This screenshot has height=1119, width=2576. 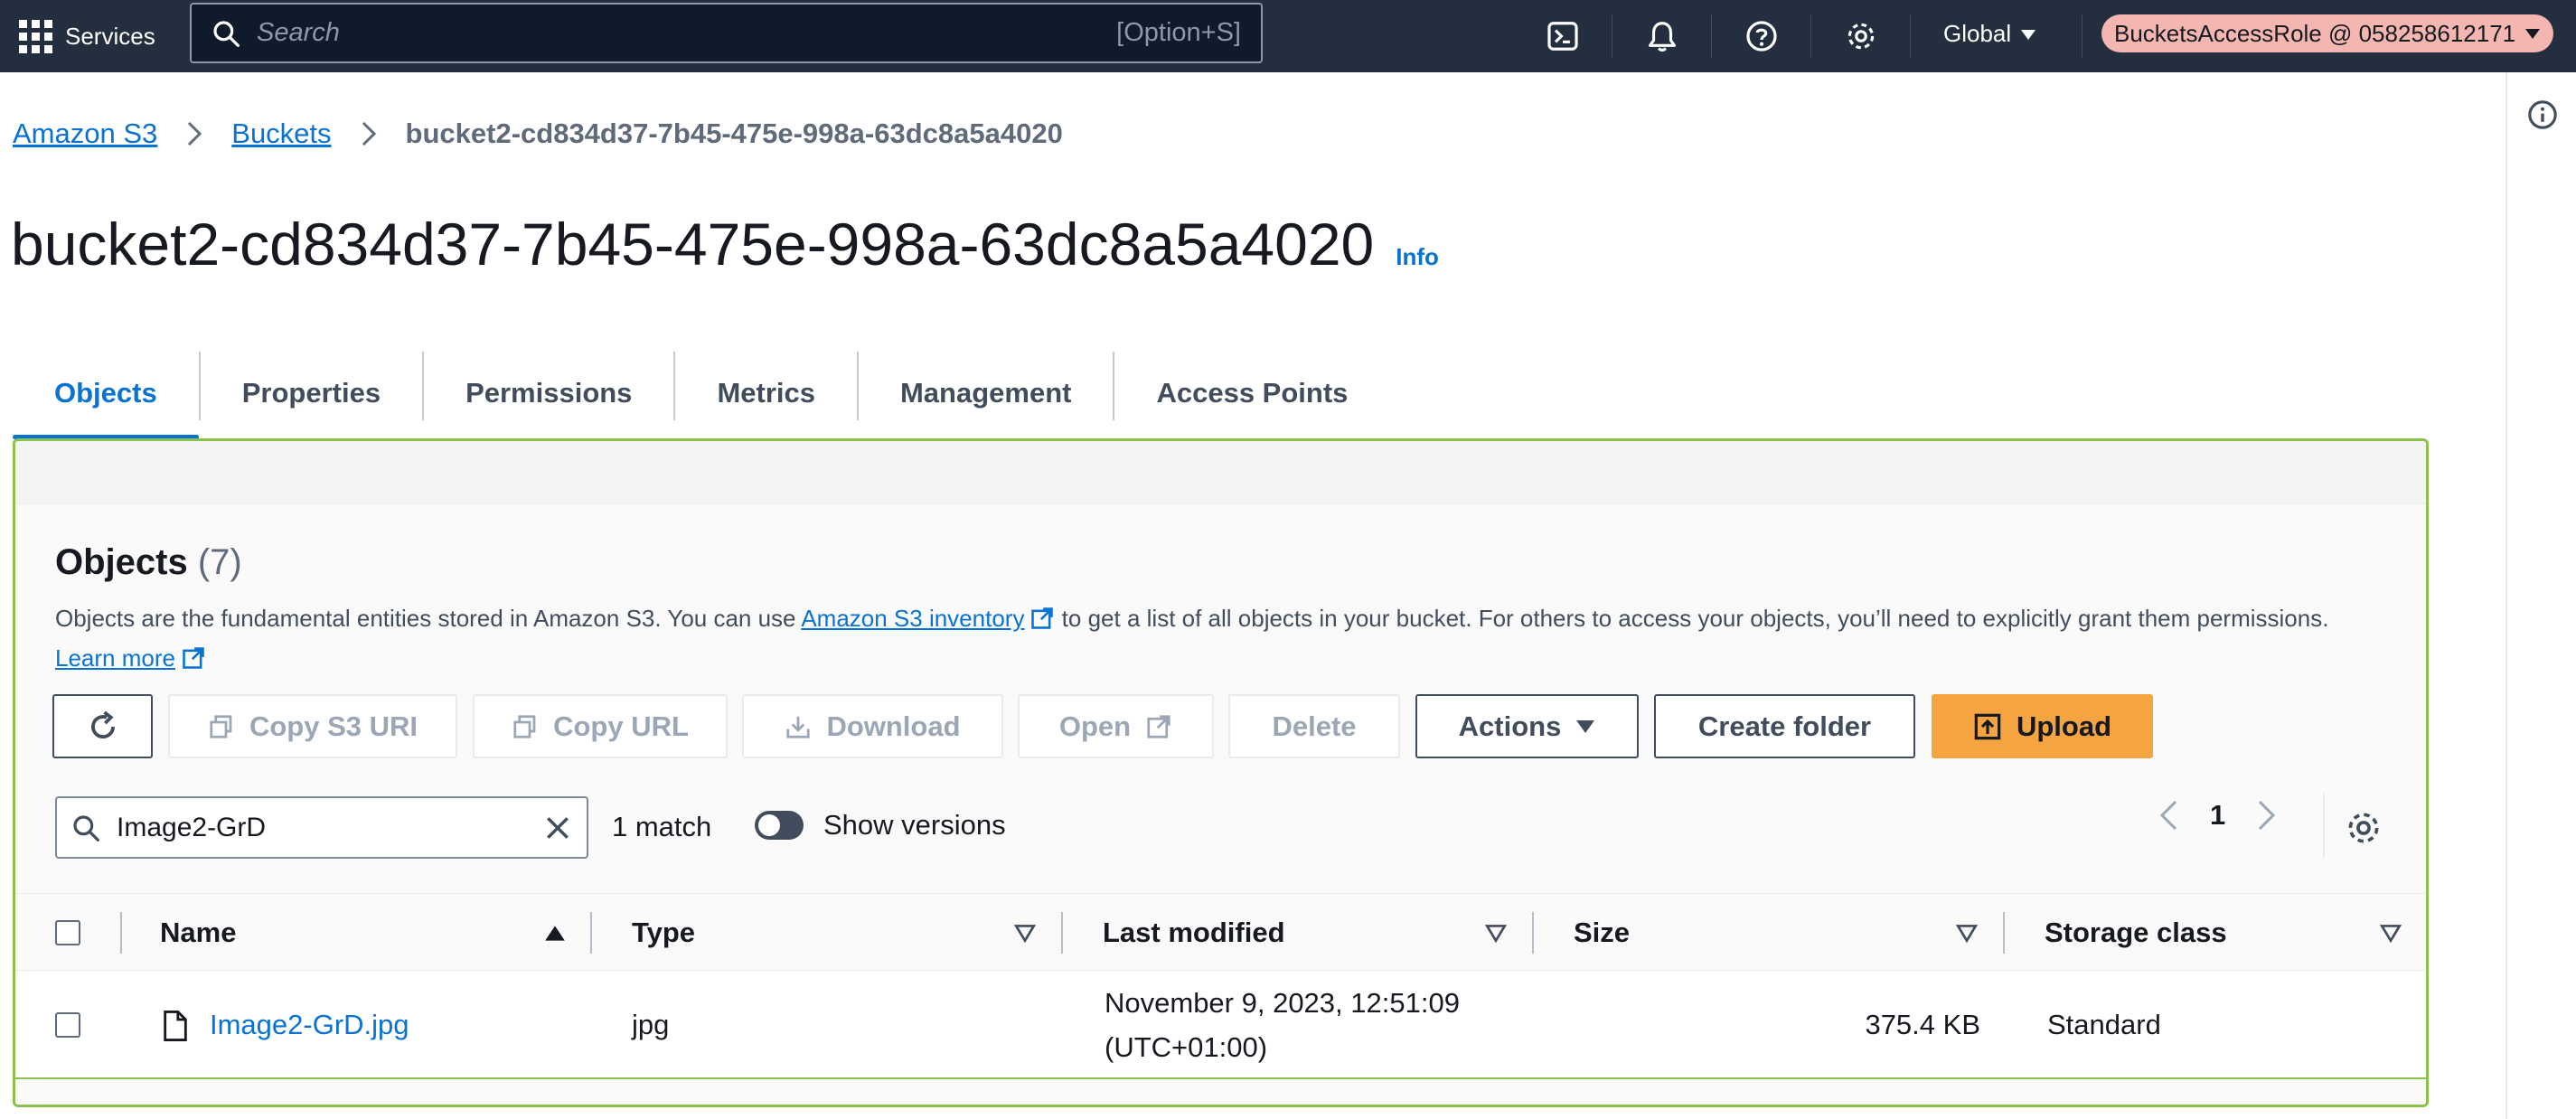 I want to click on chevron-right-icon, so click(x=369, y=133).